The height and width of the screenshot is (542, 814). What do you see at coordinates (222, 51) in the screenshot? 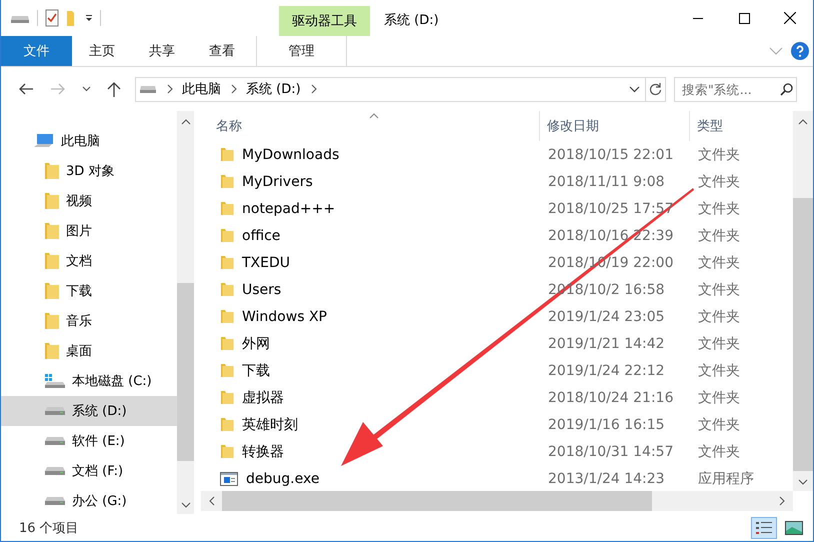
I see `ribbon-tab: 查看` at bounding box center [222, 51].